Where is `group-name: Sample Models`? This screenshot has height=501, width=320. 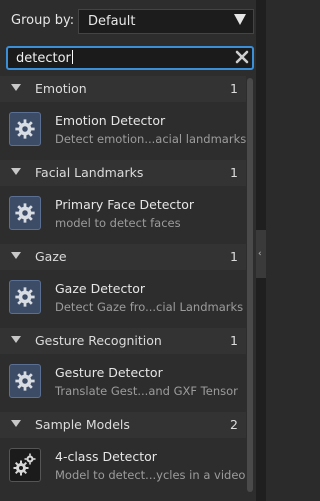 group-name: Sample Models is located at coordinates (82, 424).